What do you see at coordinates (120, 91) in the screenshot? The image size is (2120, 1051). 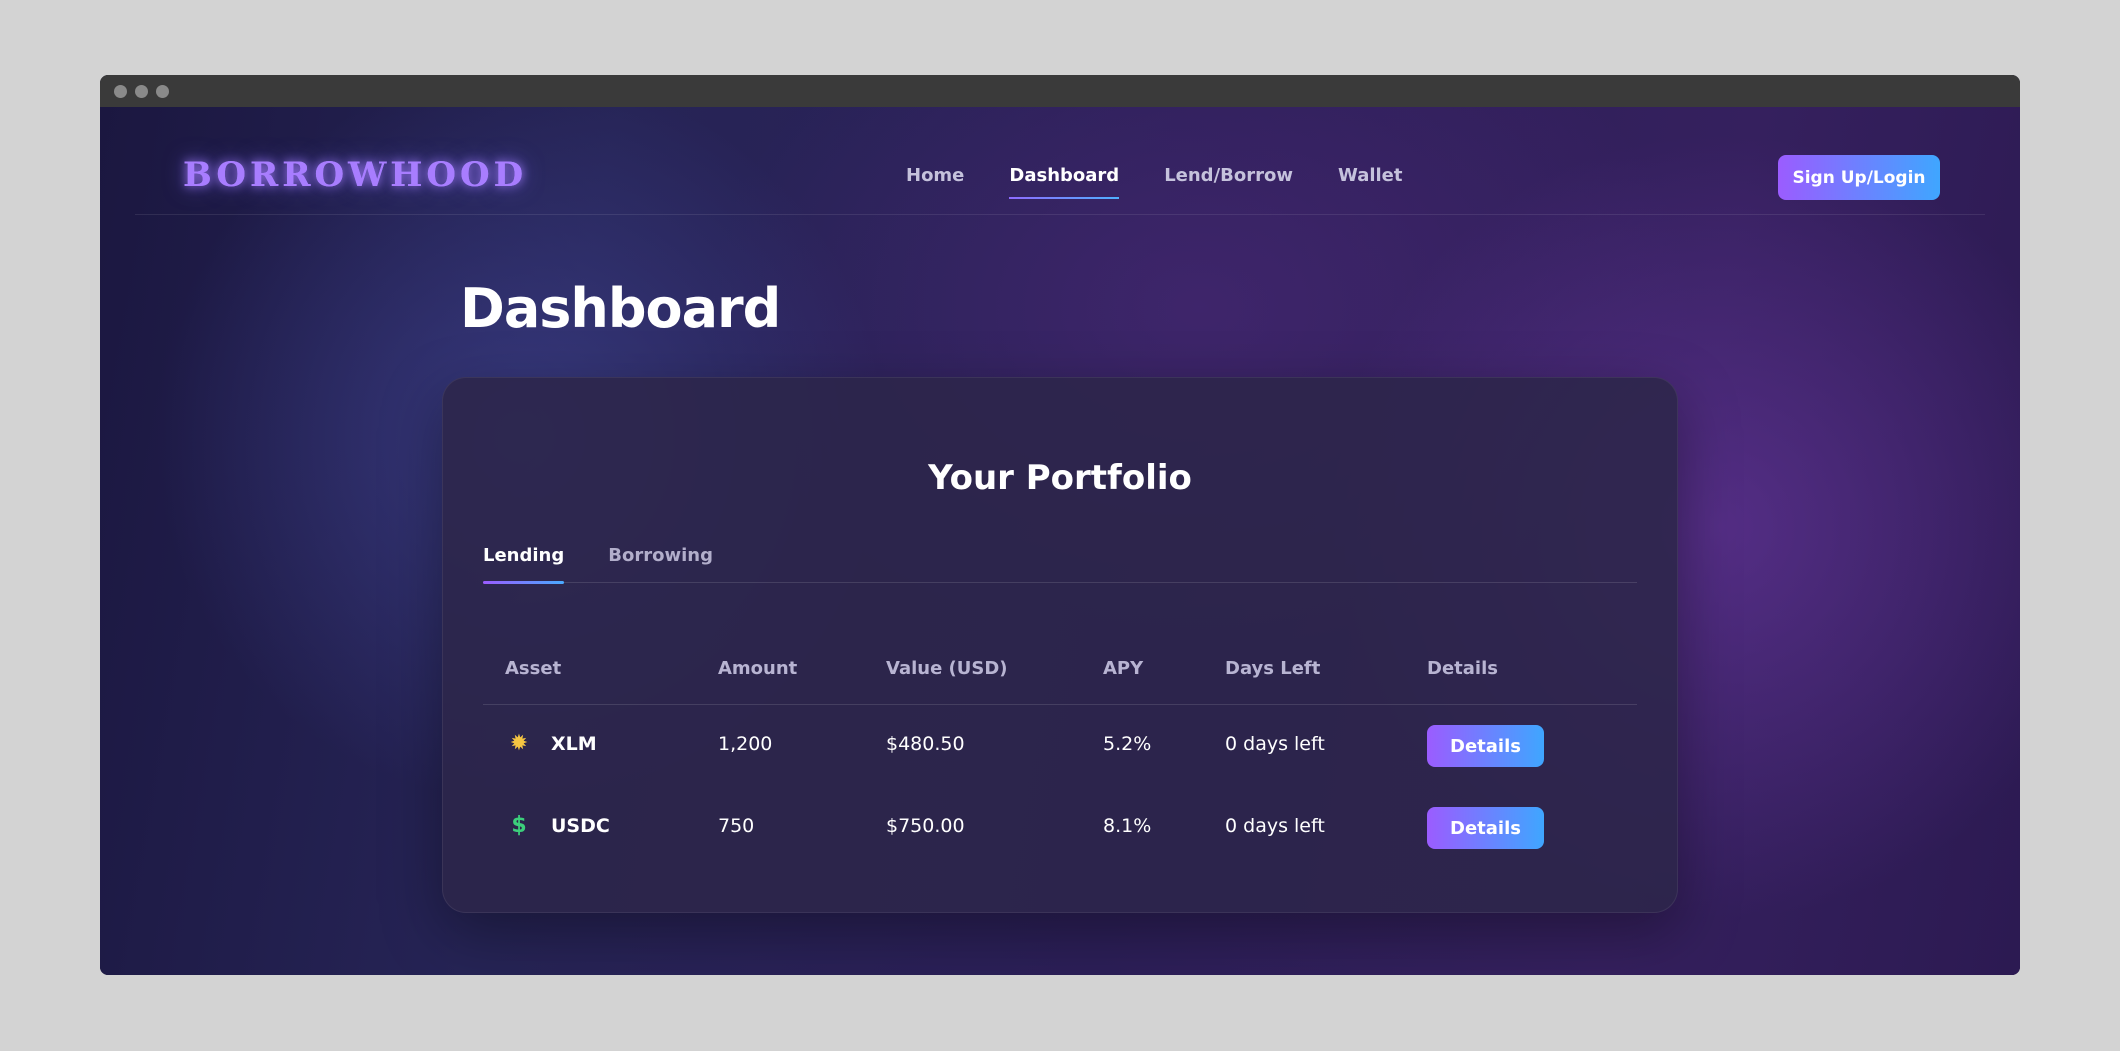 I see `window-close-dot` at bounding box center [120, 91].